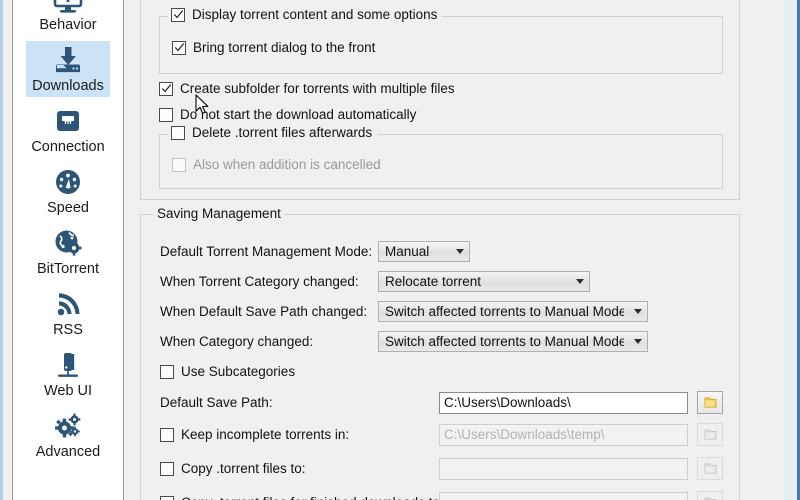 The height and width of the screenshot is (500, 800). I want to click on rss-icon, so click(68, 304).